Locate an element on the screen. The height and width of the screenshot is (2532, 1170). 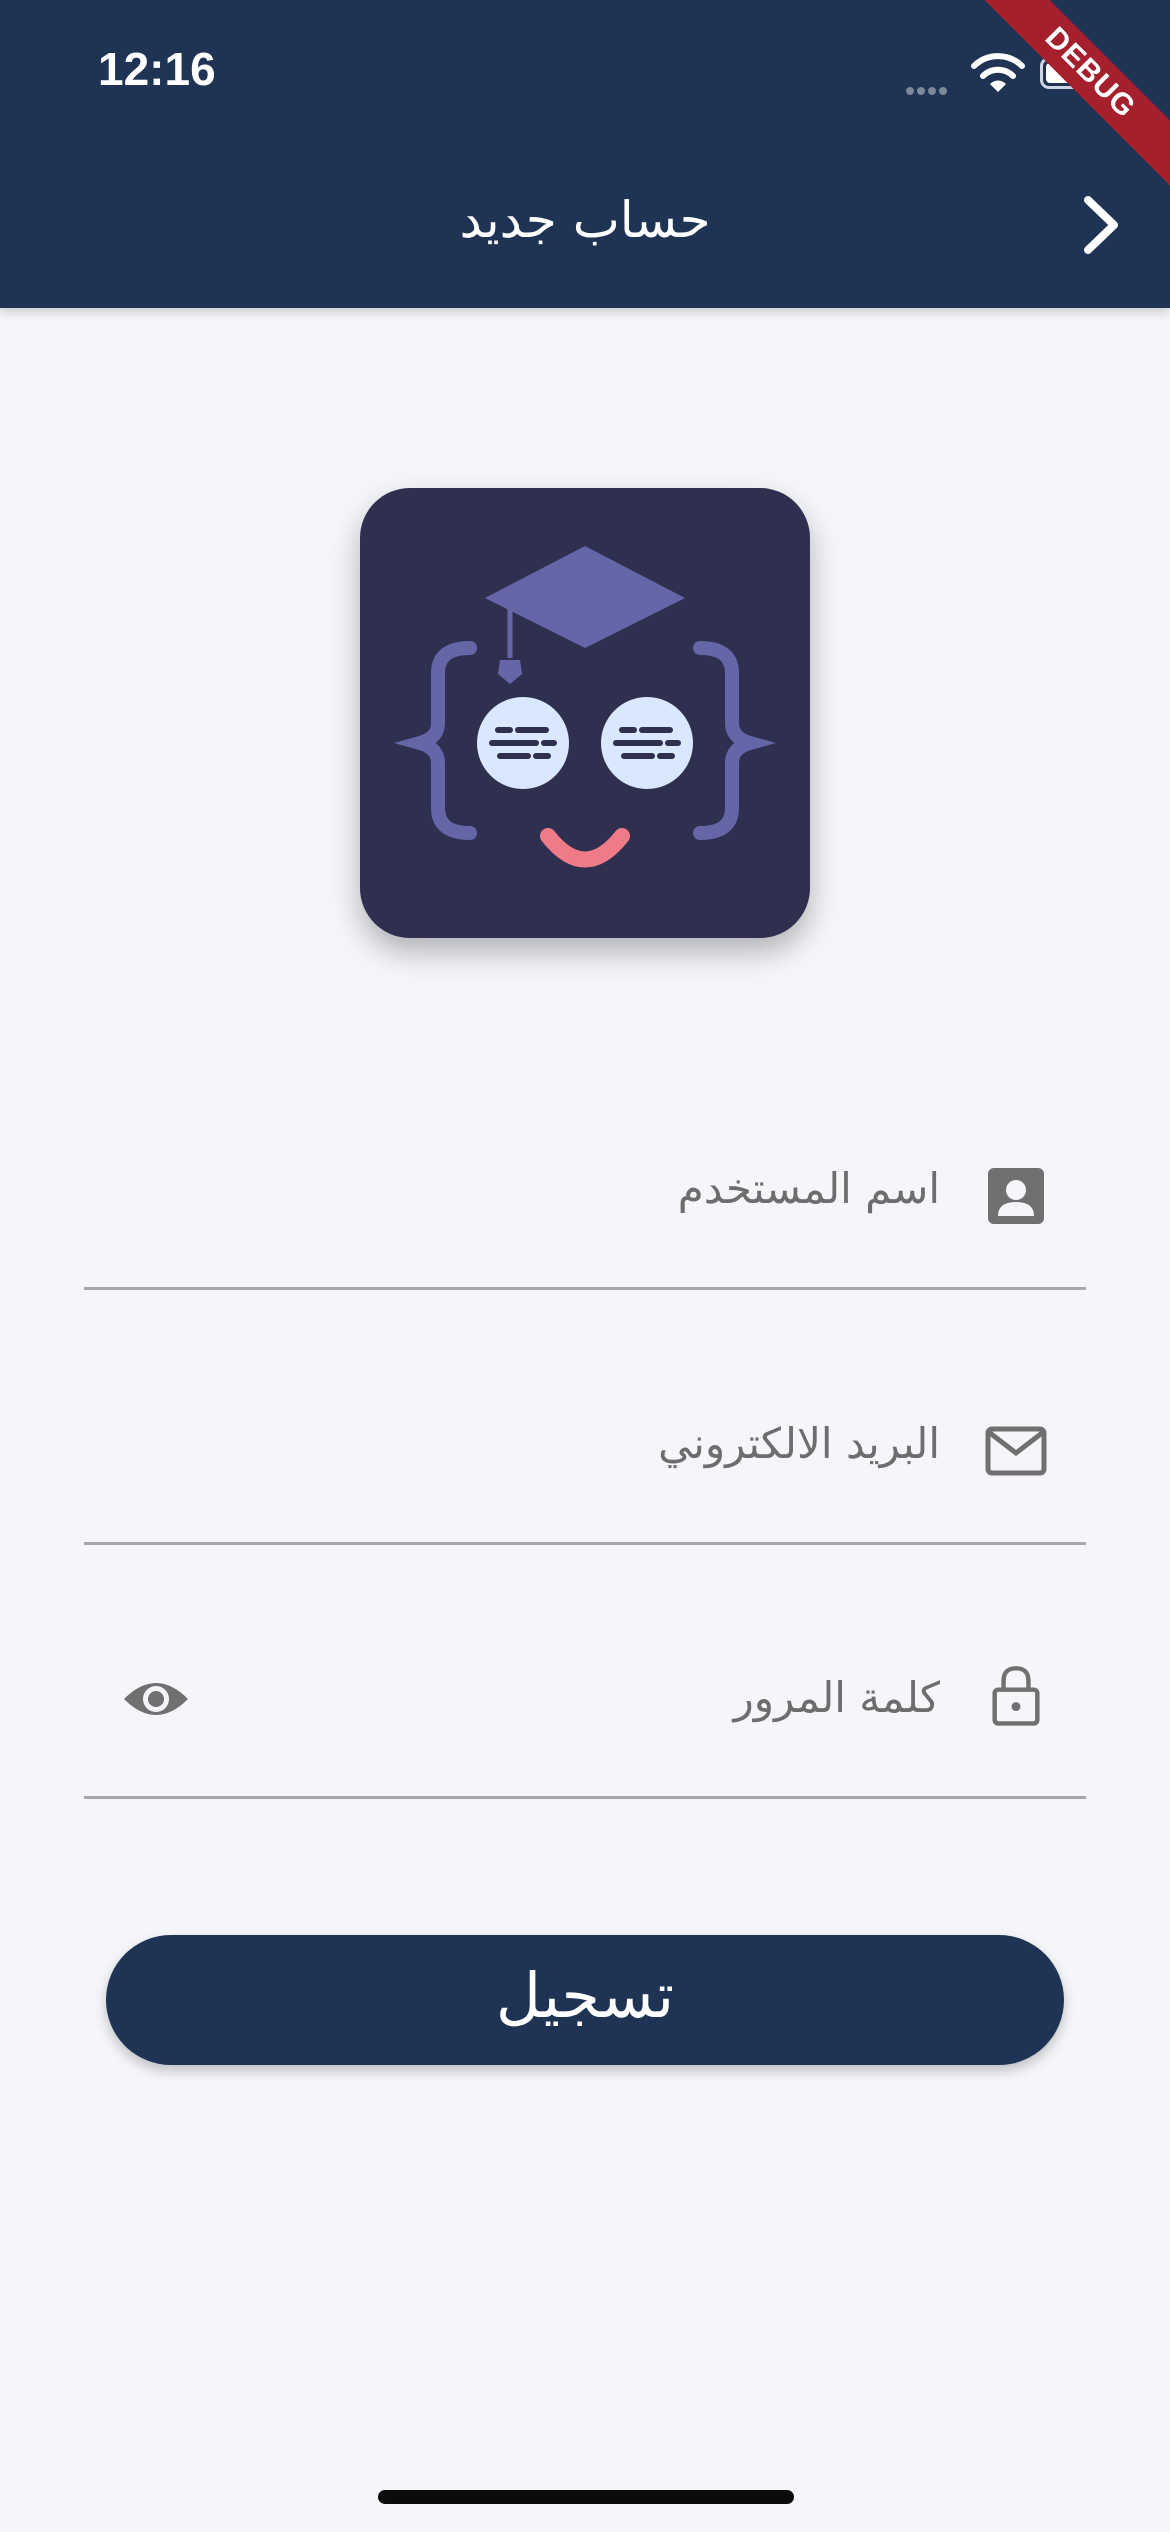
username-field: اسم المستخدم is located at coordinates (585, 1212).